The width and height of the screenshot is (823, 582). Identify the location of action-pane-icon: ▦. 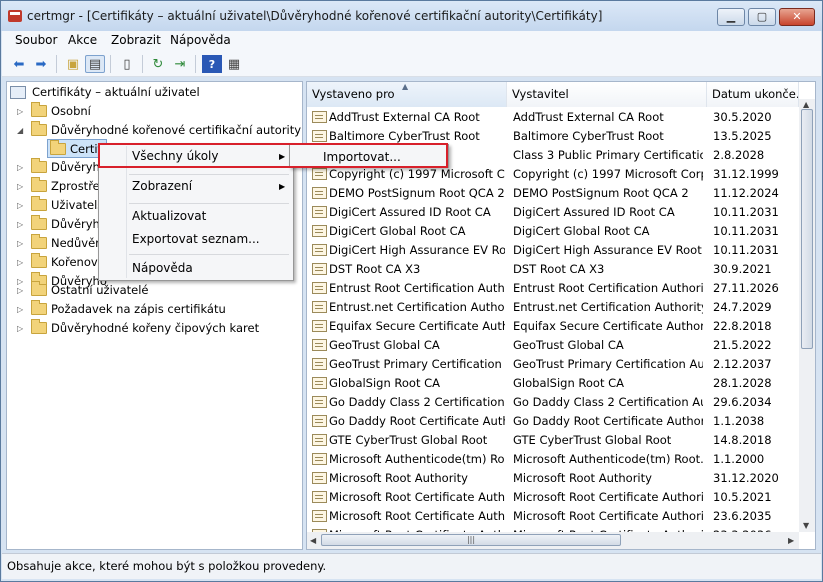
(234, 64).